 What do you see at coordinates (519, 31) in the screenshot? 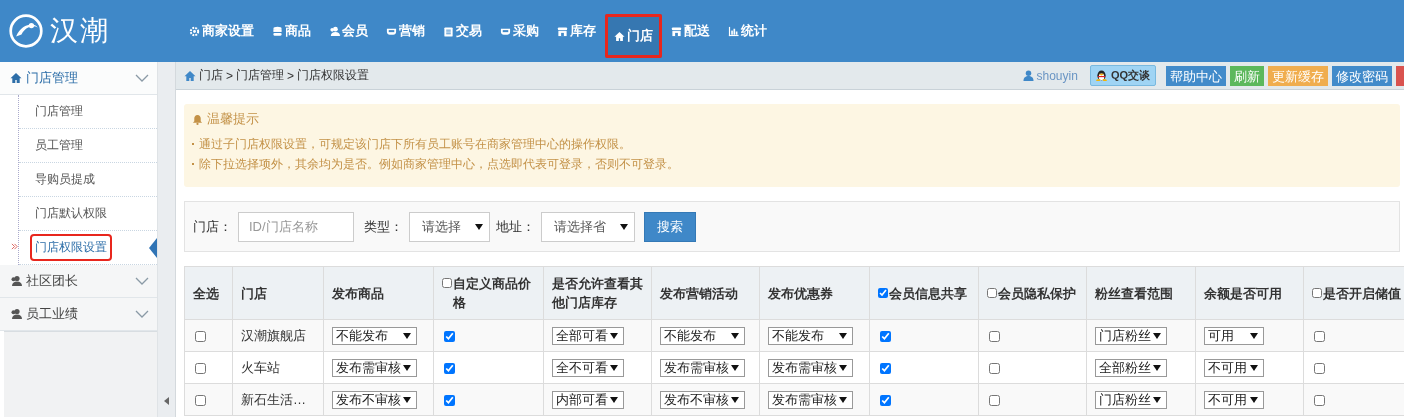
I see `nav-tab: 采购` at bounding box center [519, 31].